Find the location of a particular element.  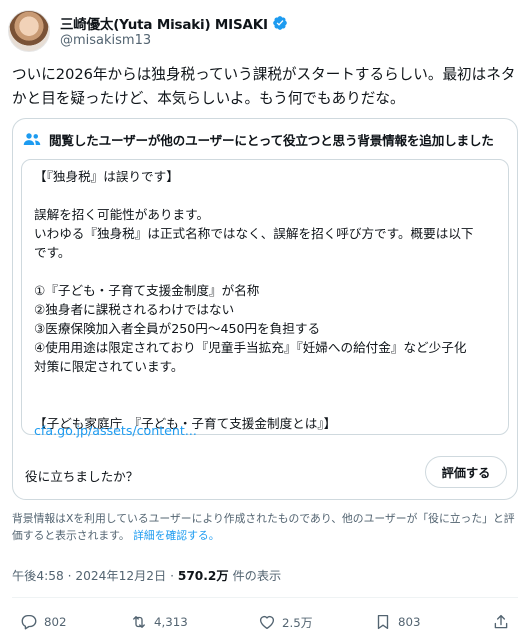

reply-button: 802 is located at coordinates (43, 622).